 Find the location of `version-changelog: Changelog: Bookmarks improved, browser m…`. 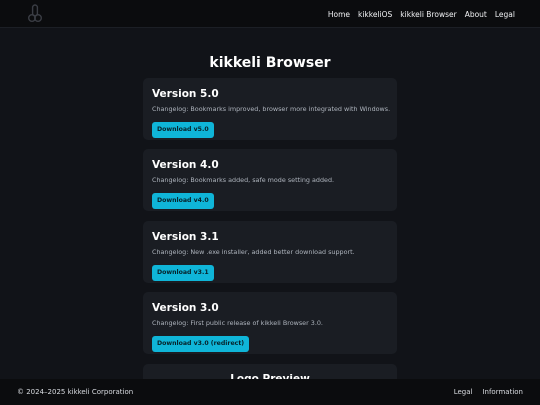

version-changelog: Changelog: Bookmarks improved, browser m… is located at coordinates (271, 109).